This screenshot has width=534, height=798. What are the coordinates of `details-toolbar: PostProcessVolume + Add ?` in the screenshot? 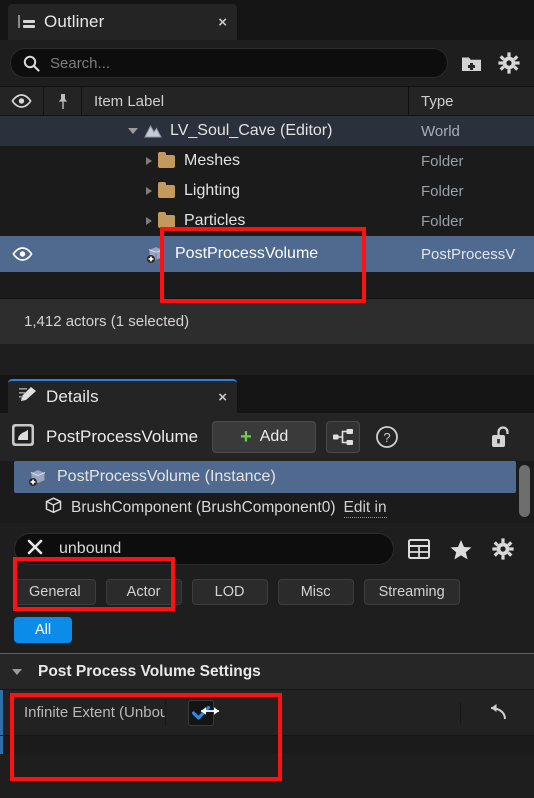 It's located at (267, 437).